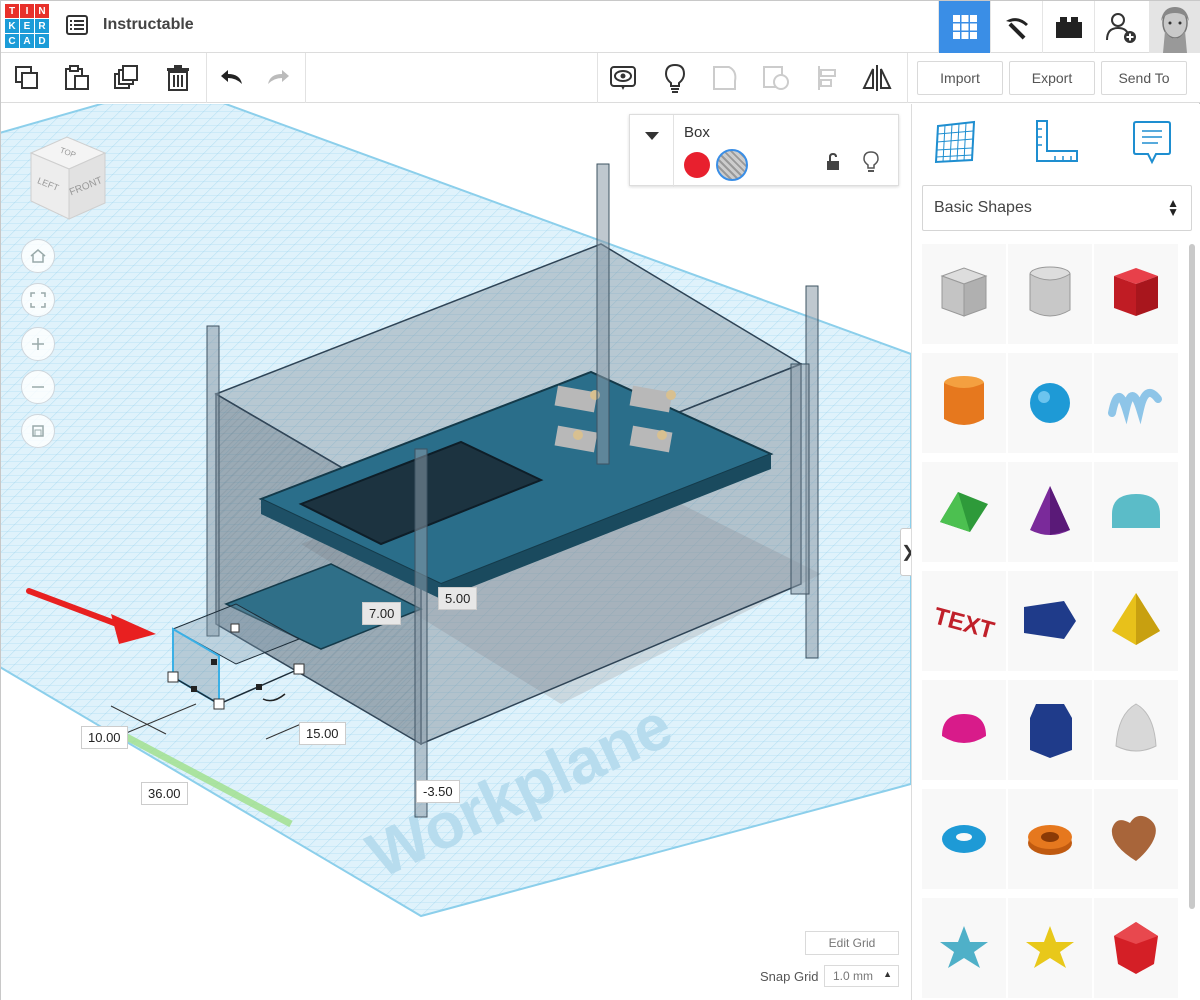 The width and height of the screenshot is (1200, 1000). I want to click on shape-item-star-gold, so click(1050, 948).